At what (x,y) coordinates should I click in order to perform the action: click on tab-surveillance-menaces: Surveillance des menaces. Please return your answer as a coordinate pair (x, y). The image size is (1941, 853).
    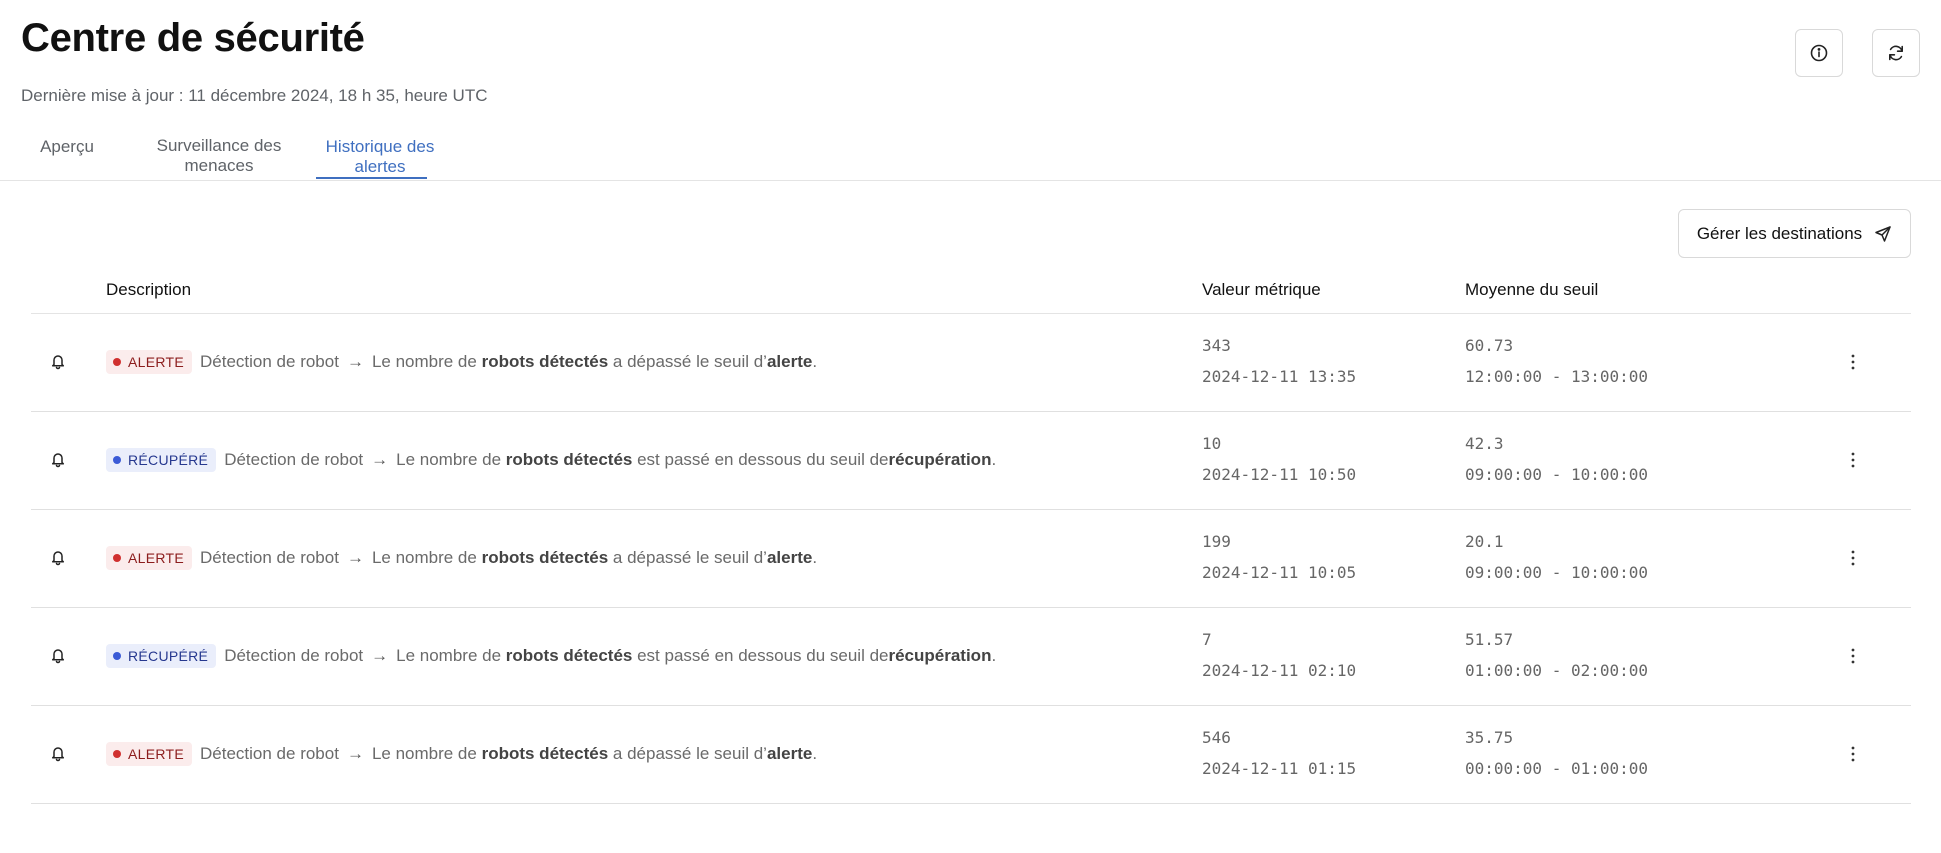
    Looking at the image, I should click on (219, 156).